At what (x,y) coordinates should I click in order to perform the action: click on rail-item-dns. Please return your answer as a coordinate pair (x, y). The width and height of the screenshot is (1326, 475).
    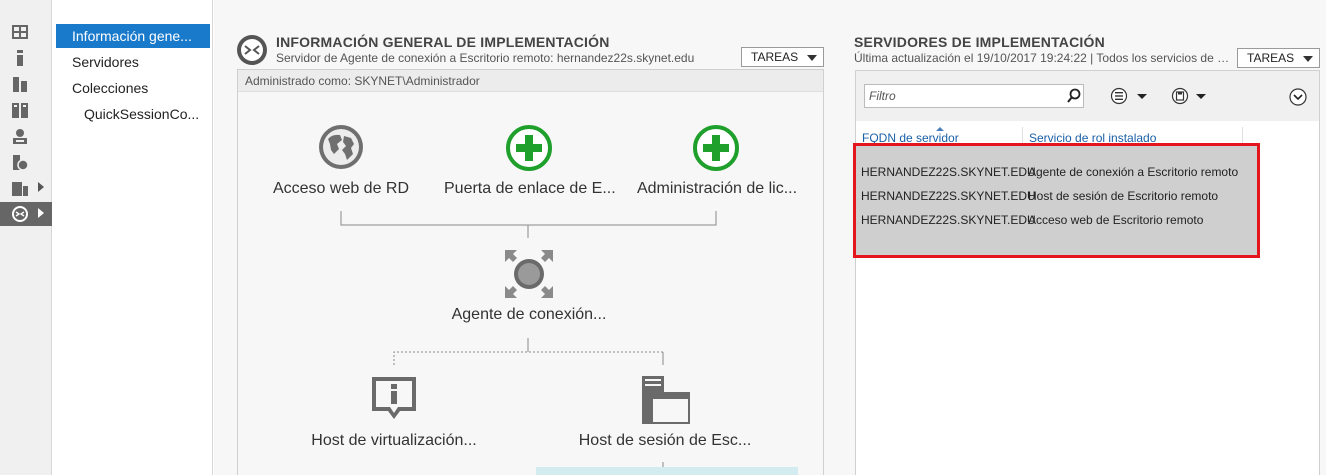
    Looking at the image, I should click on (26, 162).